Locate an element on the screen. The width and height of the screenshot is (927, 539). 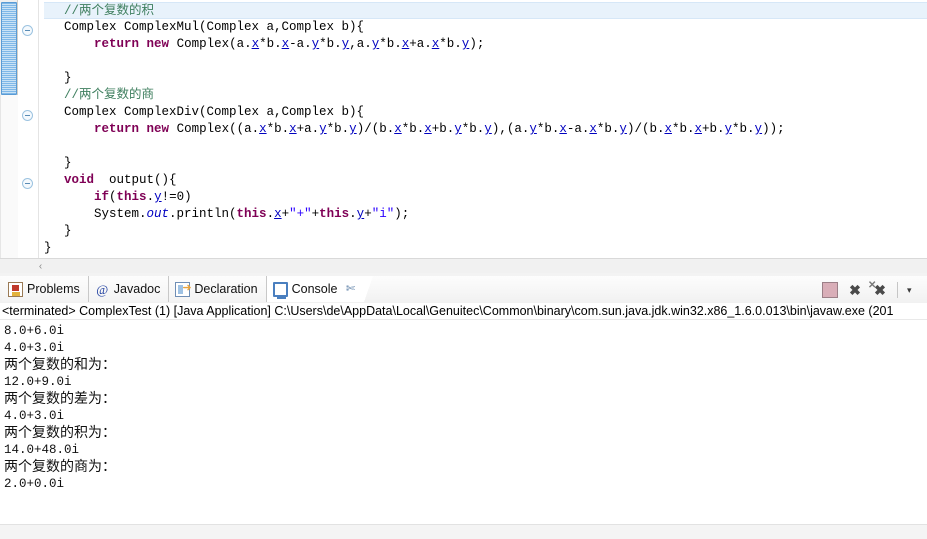
tab-problems: Problems is located at coordinates (45, 289).